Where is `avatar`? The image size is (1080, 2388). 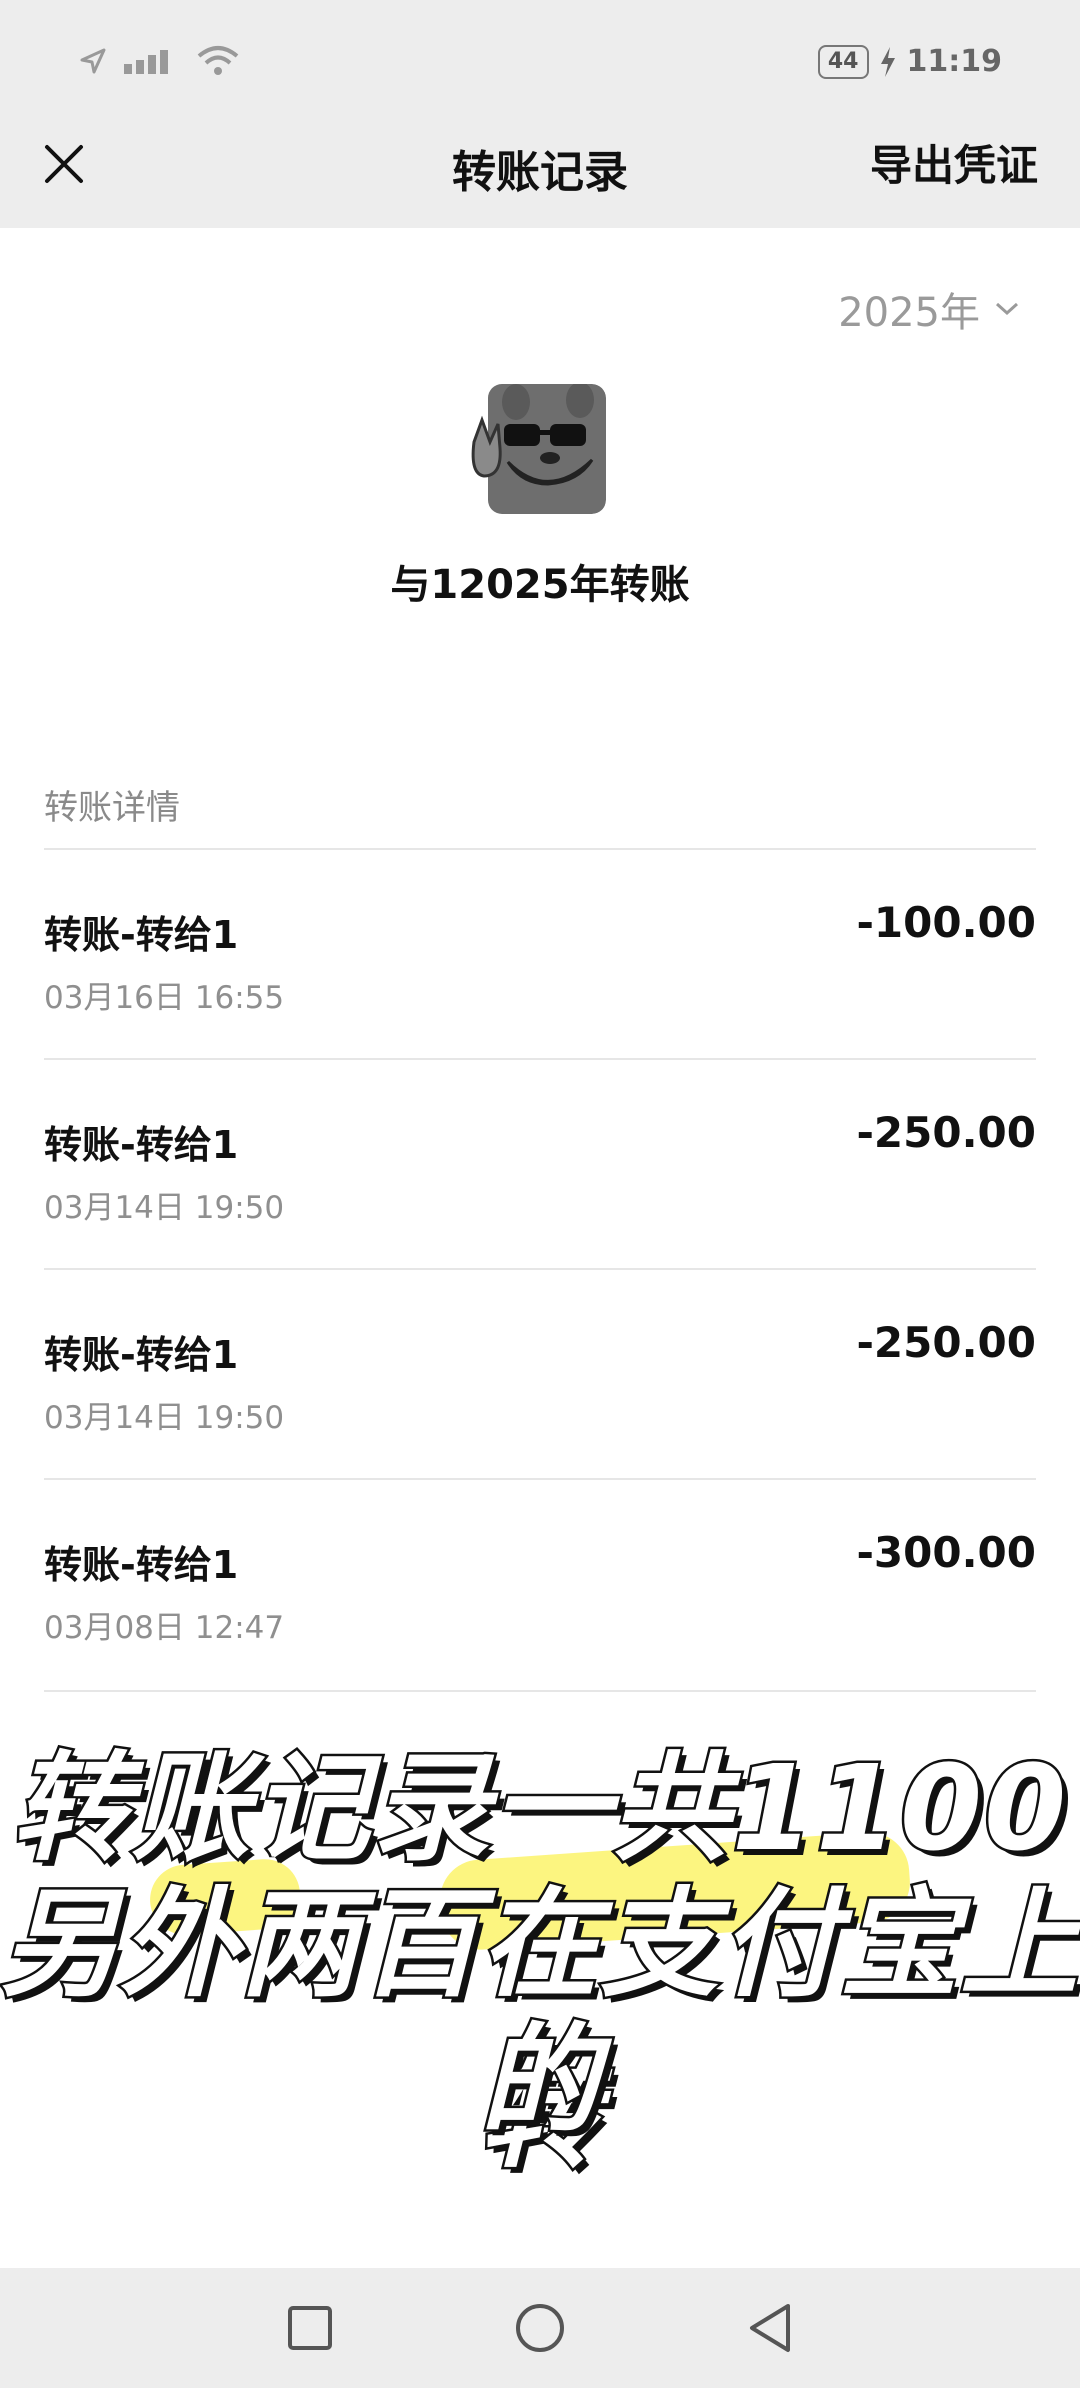
avatar is located at coordinates (537, 449).